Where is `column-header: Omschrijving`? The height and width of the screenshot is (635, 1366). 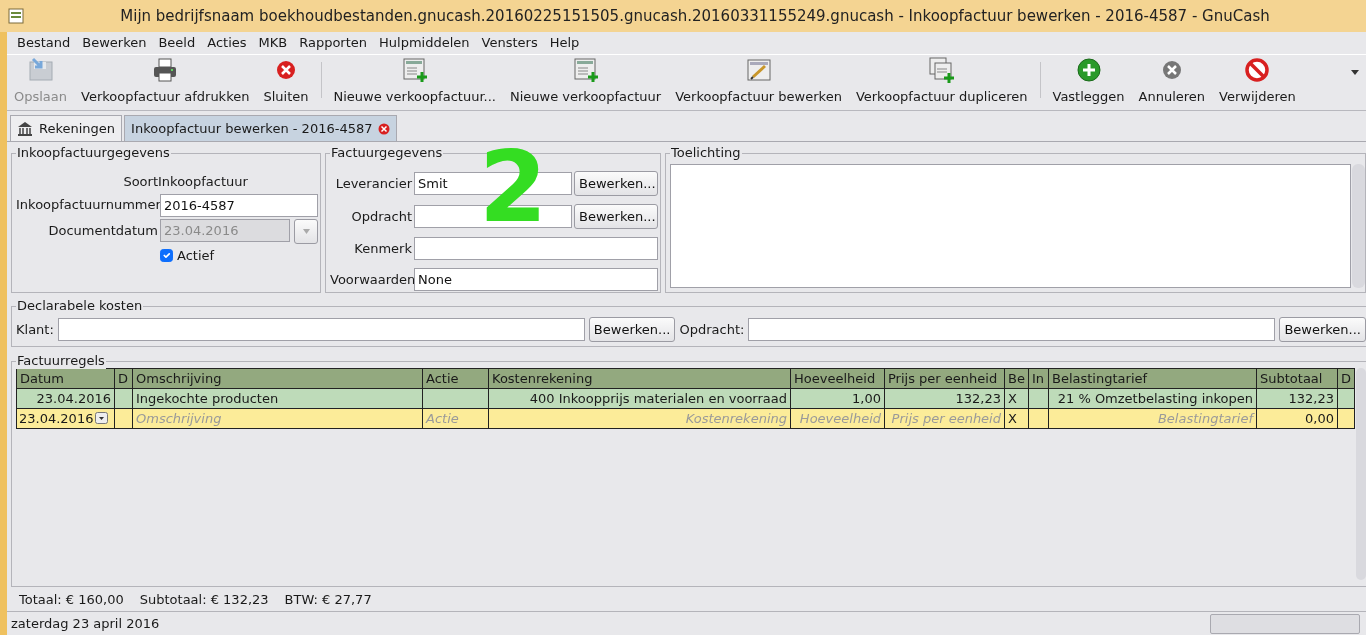 column-header: Omschrijving is located at coordinates (277, 378).